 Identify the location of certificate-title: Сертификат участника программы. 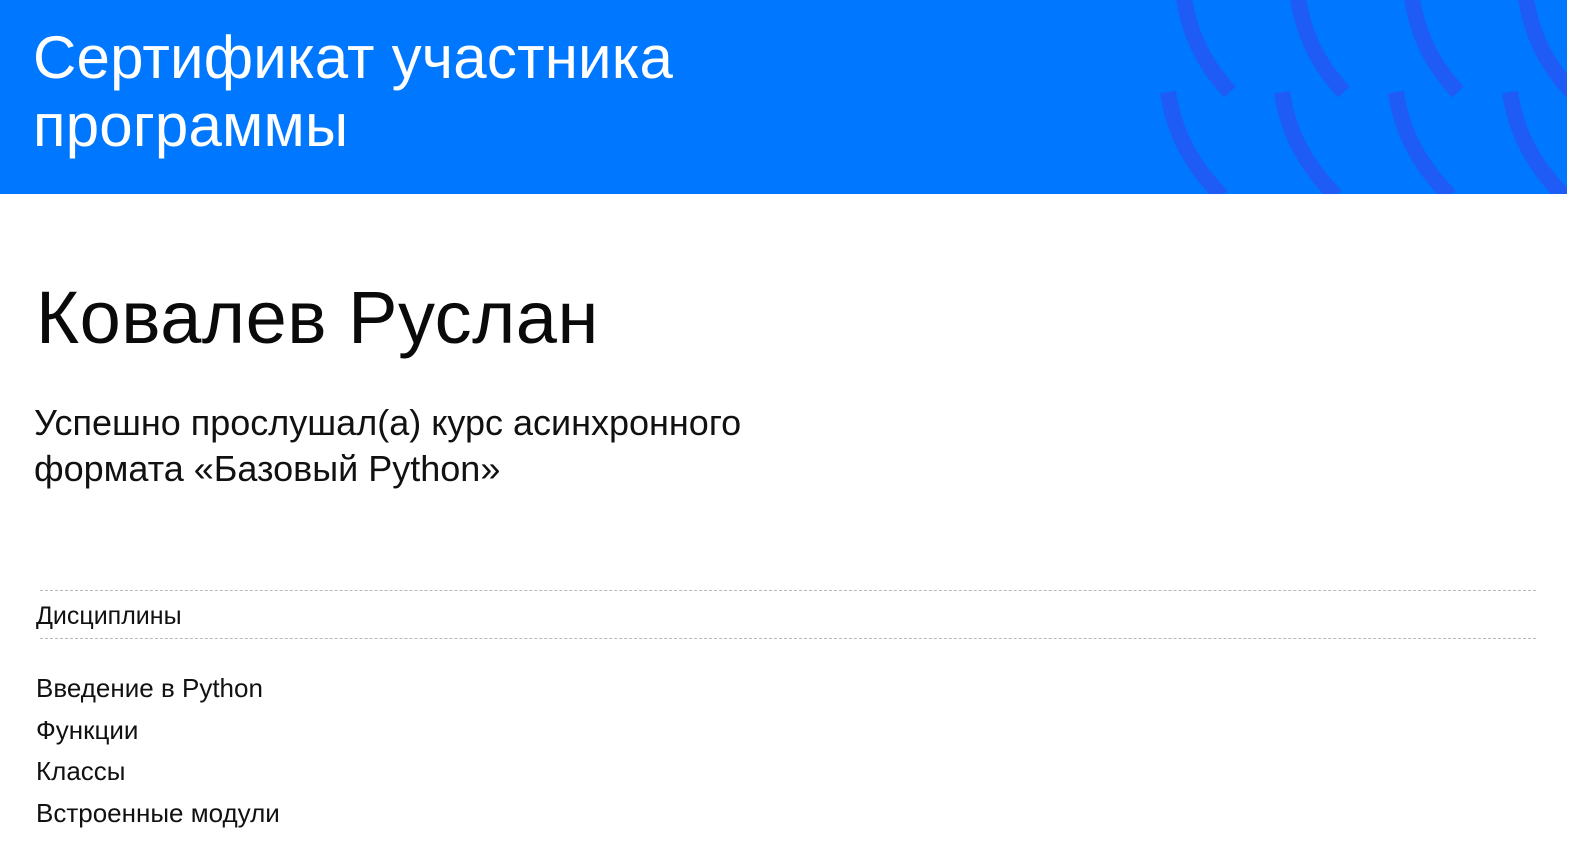
(433, 92).